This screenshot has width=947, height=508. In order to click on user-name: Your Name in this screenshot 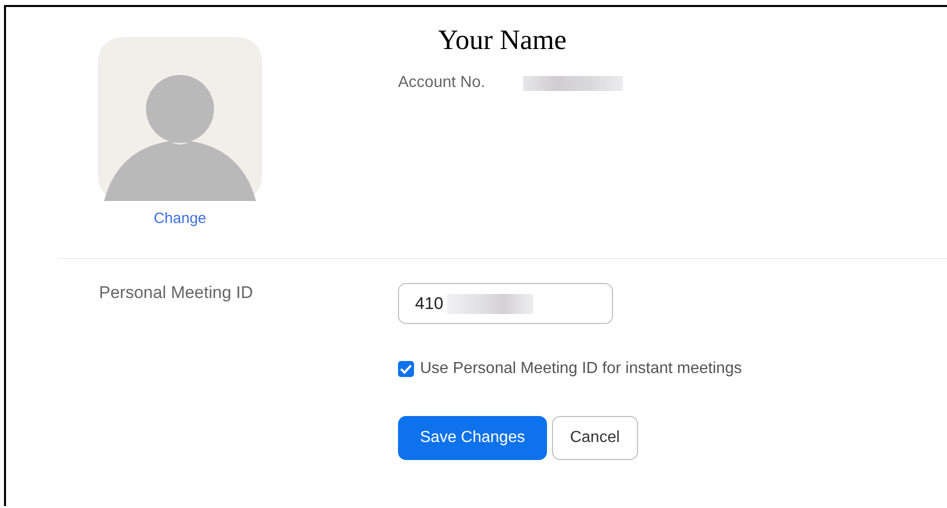, I will do `click(503, 41)`.